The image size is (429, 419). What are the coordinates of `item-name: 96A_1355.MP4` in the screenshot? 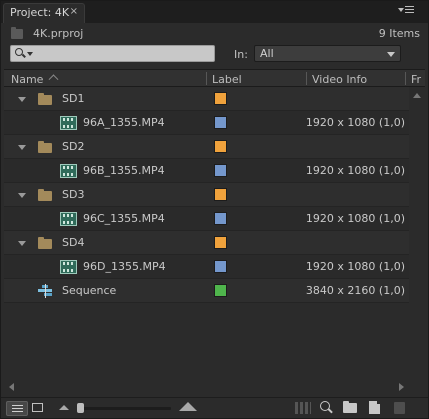 It's located at (124, 122).